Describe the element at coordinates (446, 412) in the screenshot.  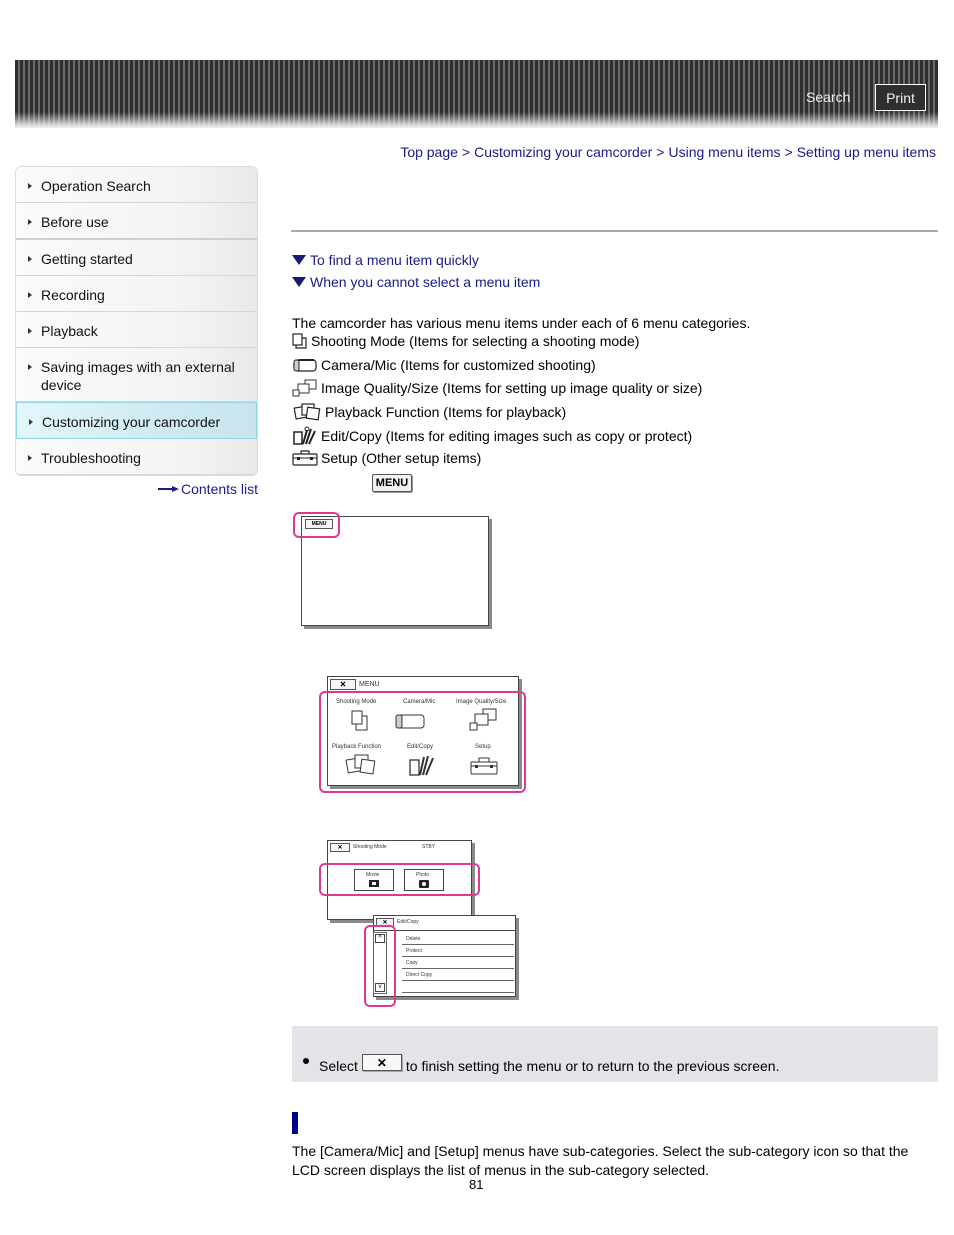
I see `category-text: Playback Function (Items for playback)` at that location.